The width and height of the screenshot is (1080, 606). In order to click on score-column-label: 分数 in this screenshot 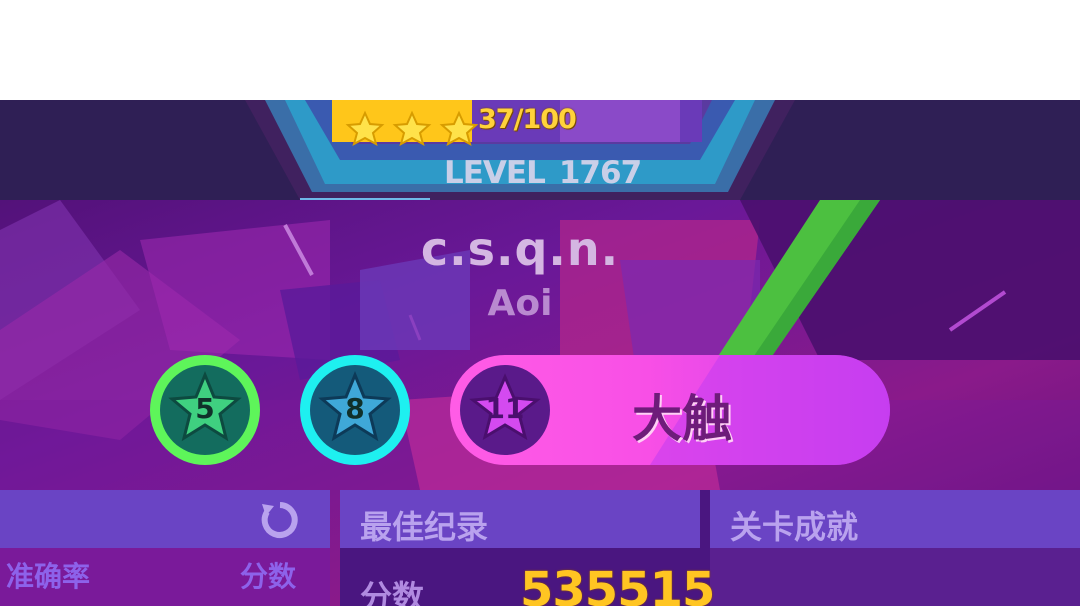, I will do `click(268, 576)`.